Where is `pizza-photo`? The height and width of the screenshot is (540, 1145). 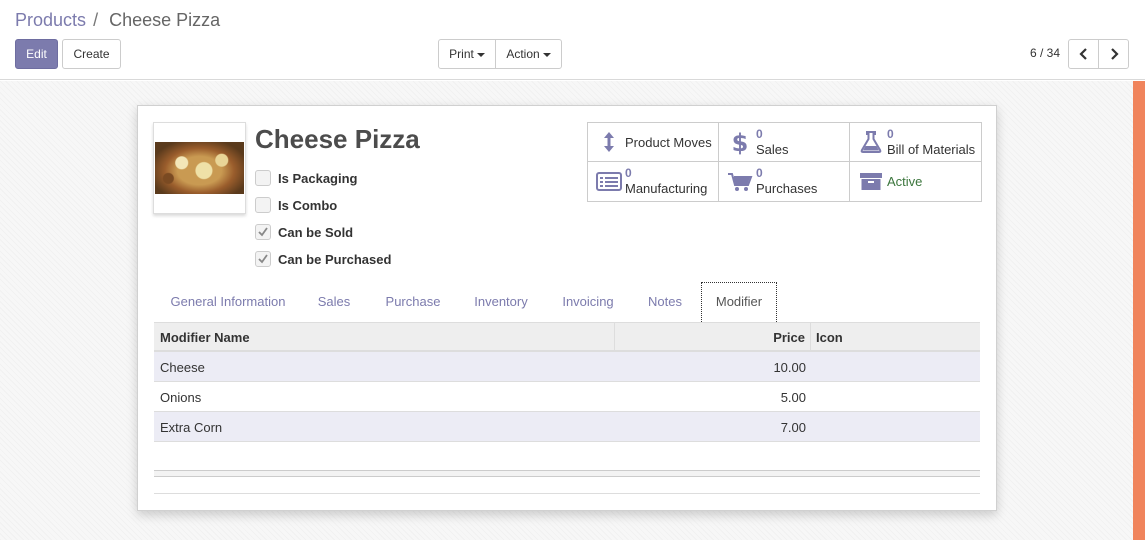
pizza-photo is located at coordinates (199, 168).